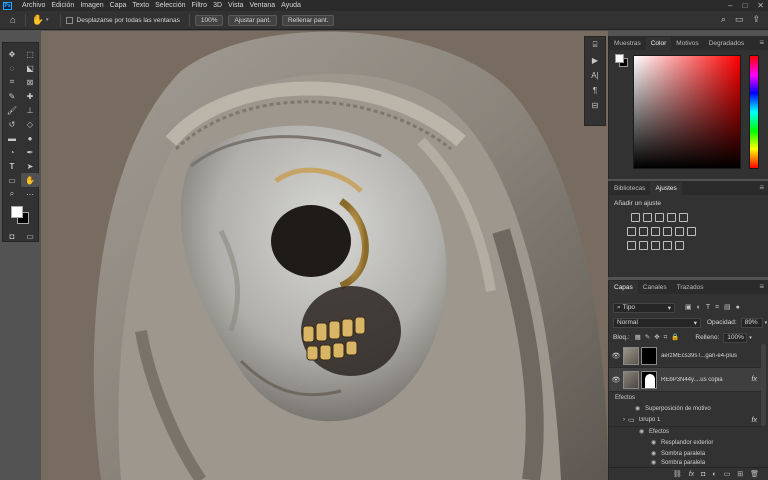 The image size is (768, 480). Describe the element at coordinates (667, 231) in the screenshot. I see `photo-filter-icon` at that location.